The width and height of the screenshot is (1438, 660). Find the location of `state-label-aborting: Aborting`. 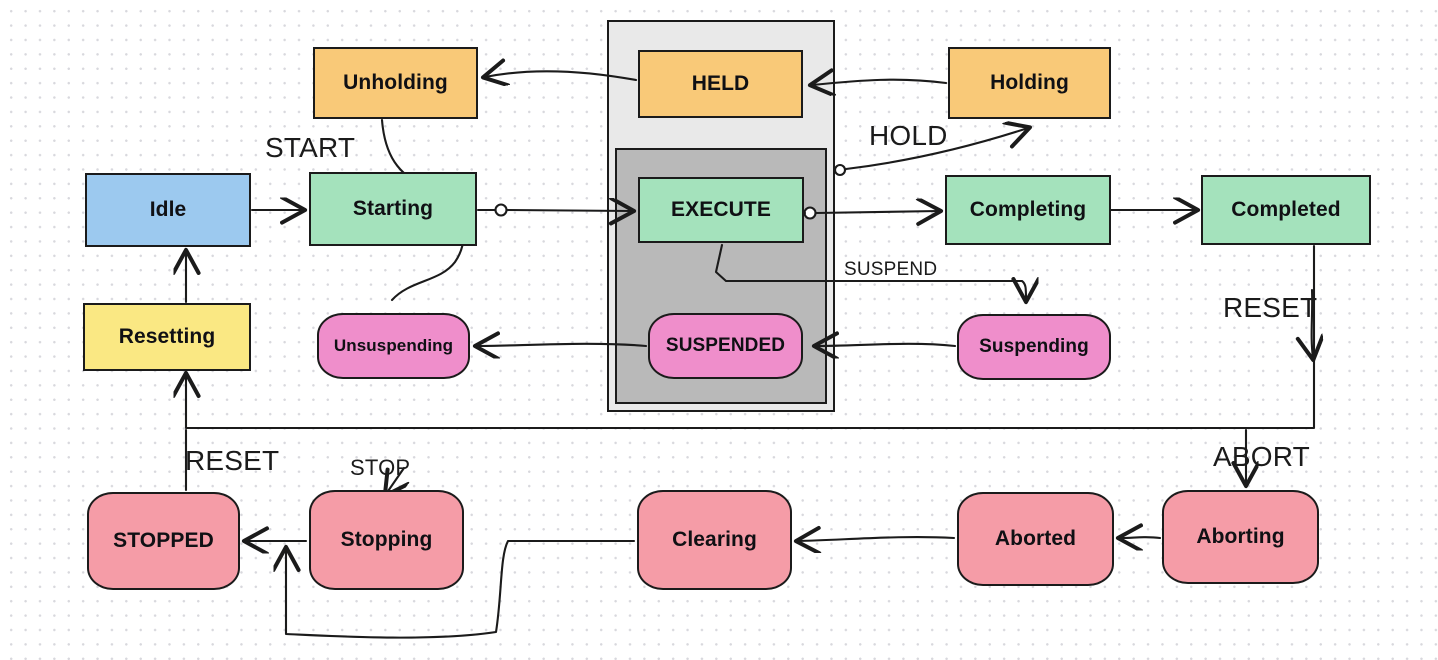

state-label-aborting: Aborting is located at coordinates (1240, 537).